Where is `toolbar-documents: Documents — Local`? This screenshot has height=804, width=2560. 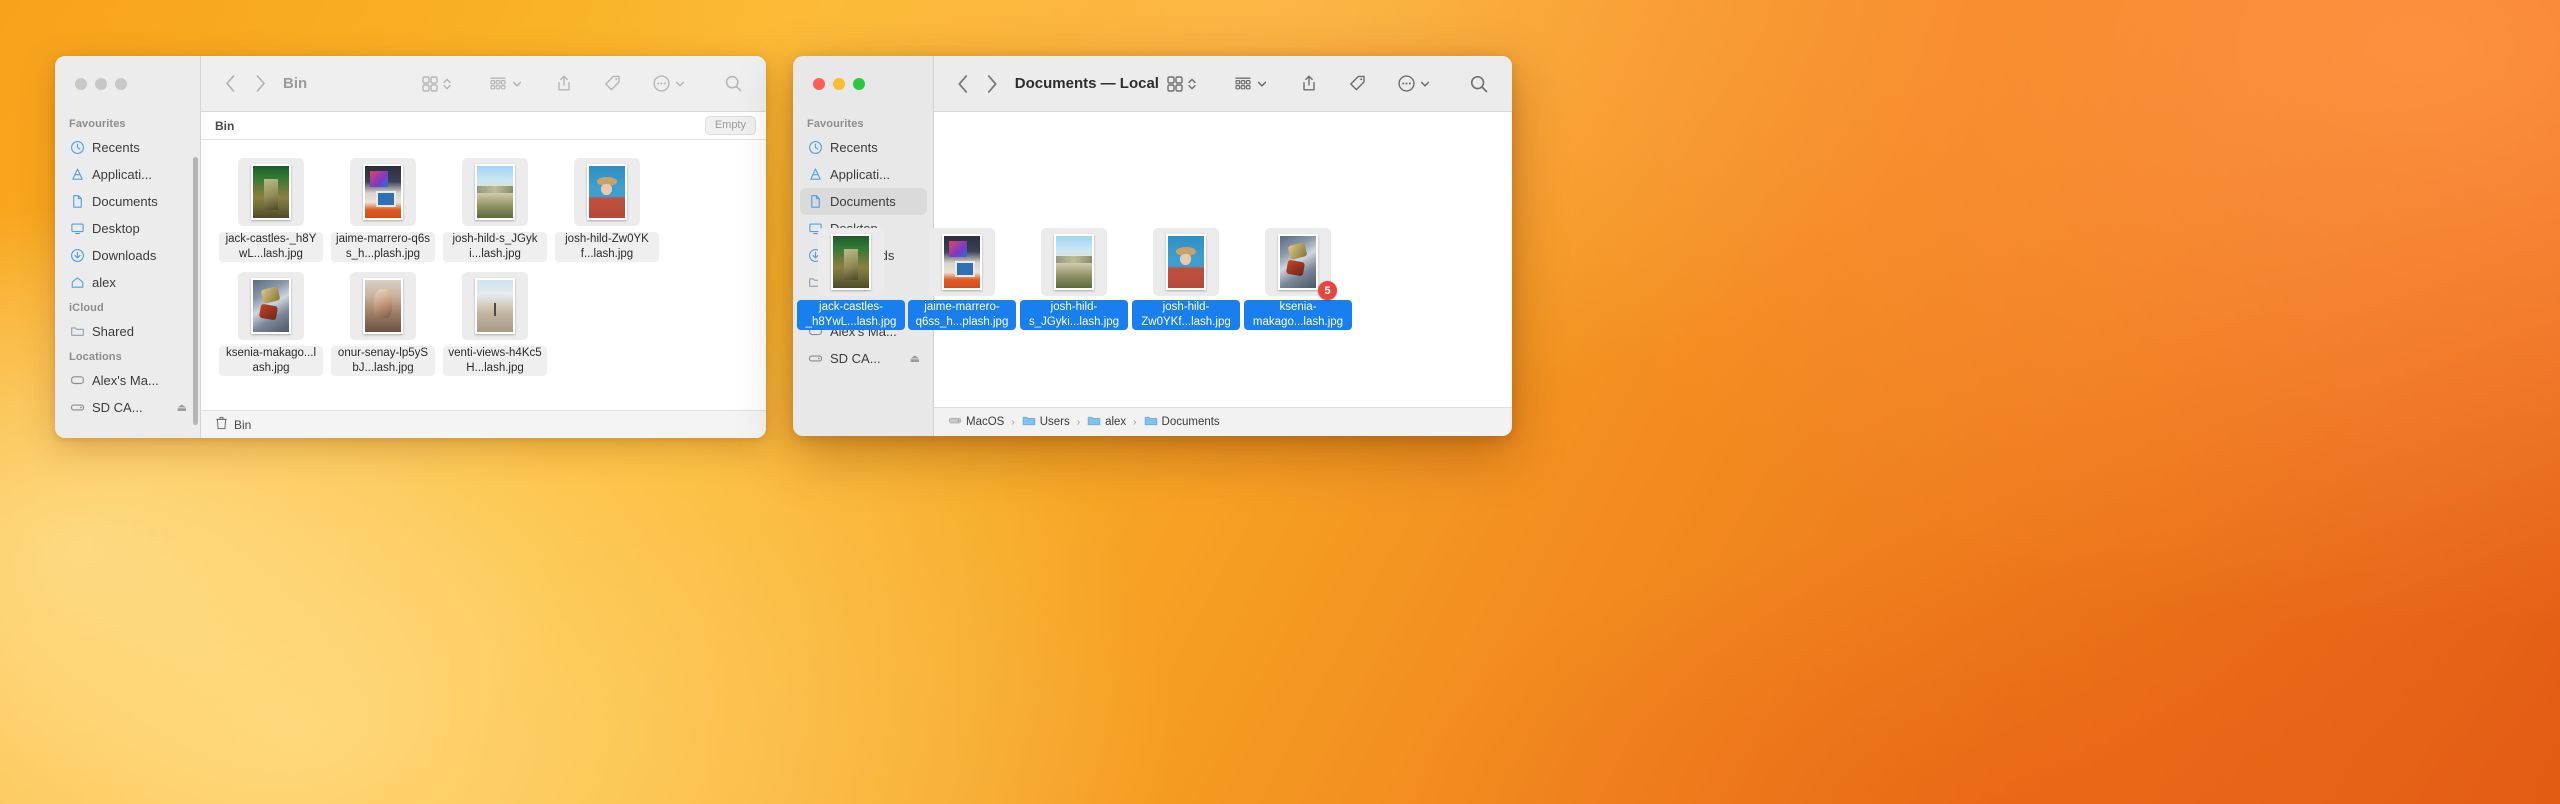 toolbar-documents: Documents — Local is located at coordinates (1223, 84).